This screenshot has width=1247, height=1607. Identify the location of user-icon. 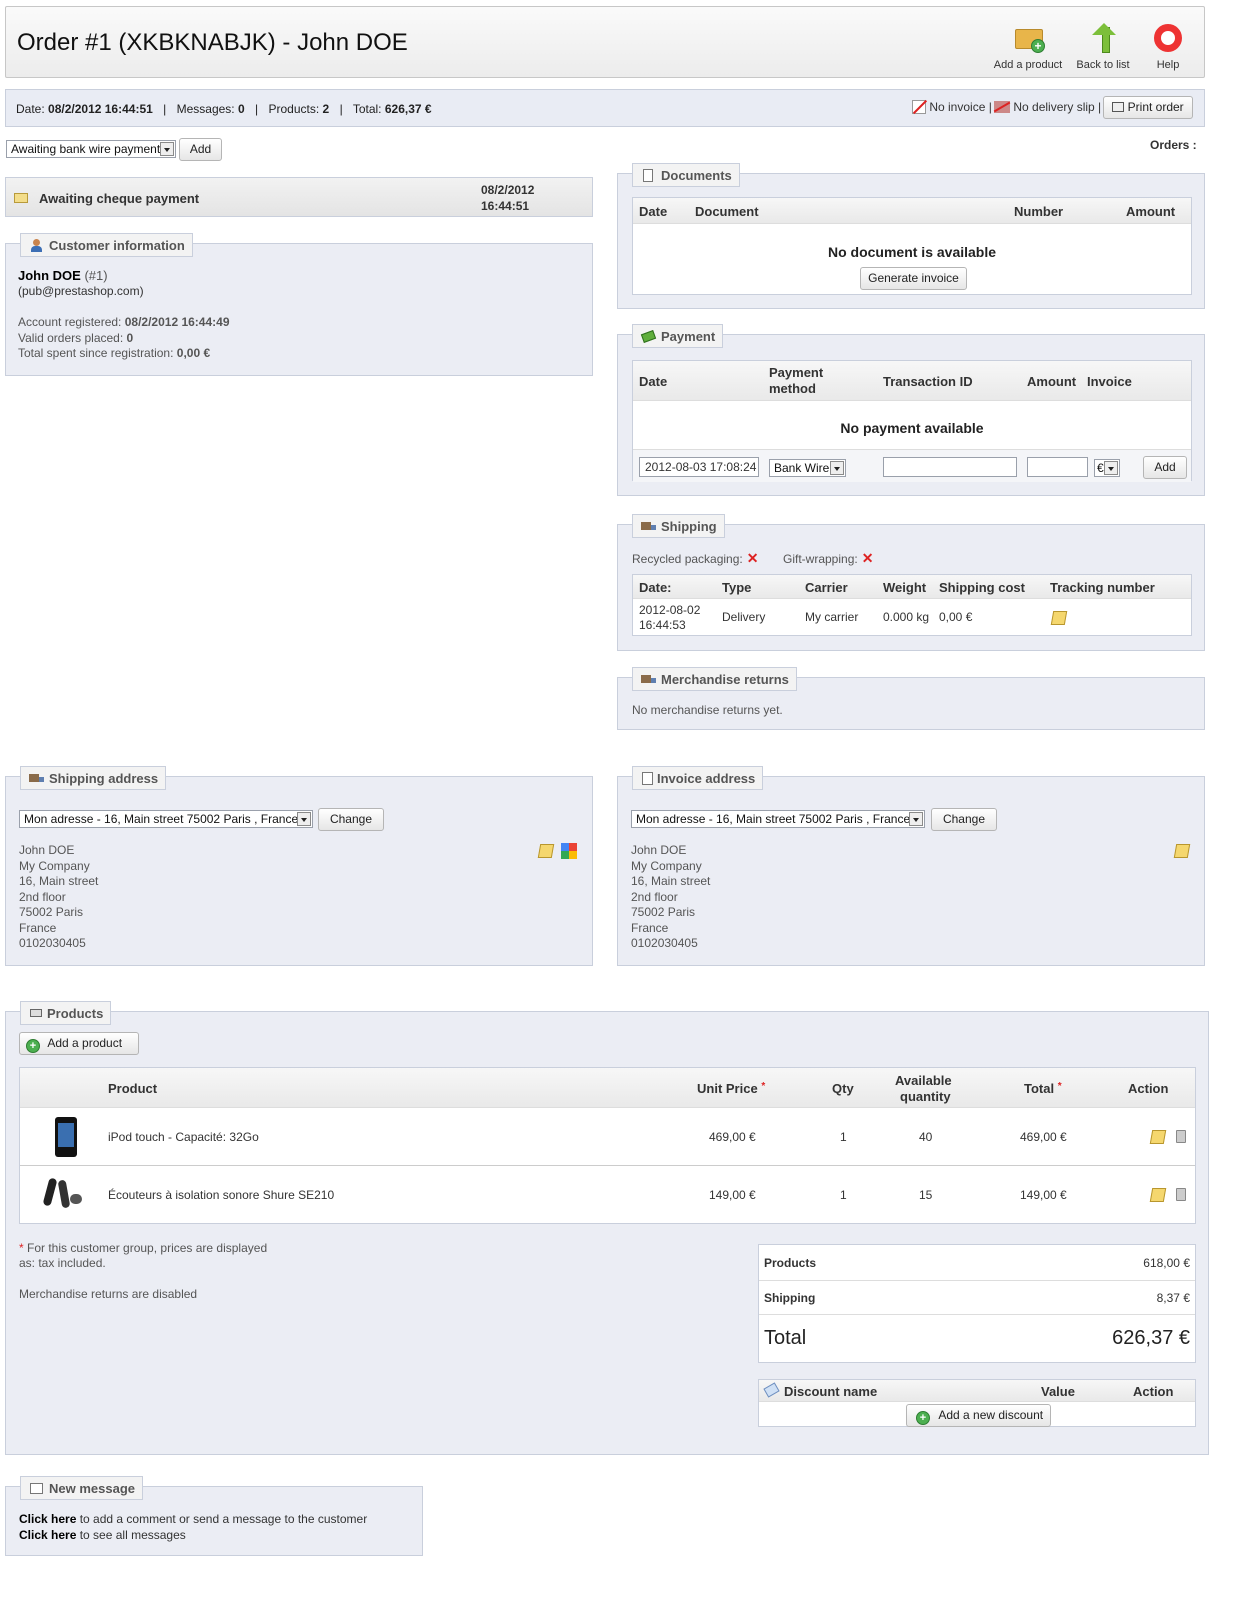
(36, 245).